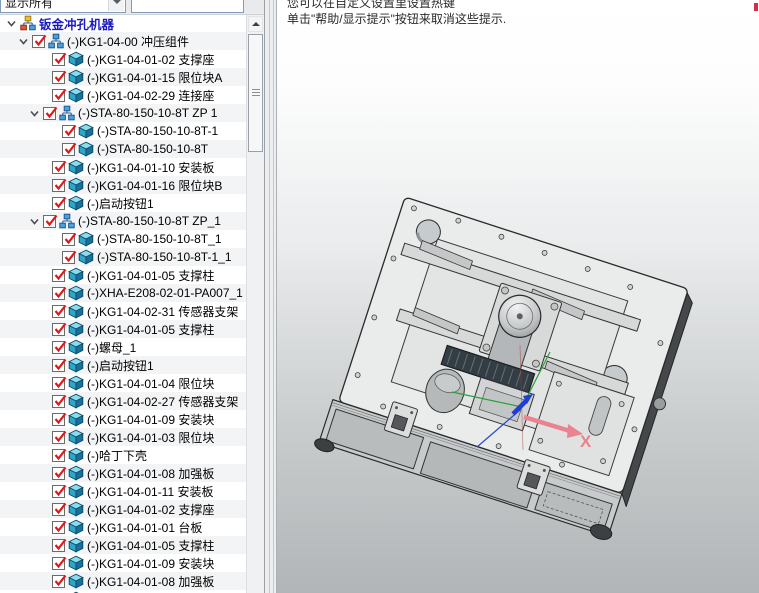 Image resolution: width=759 pixels, height=593 pixels. What do you see at coordinates (120, 365) in the screenshot?
I see `tree-item-label: (-)启动按钮1` at bounding box center [120, 365].